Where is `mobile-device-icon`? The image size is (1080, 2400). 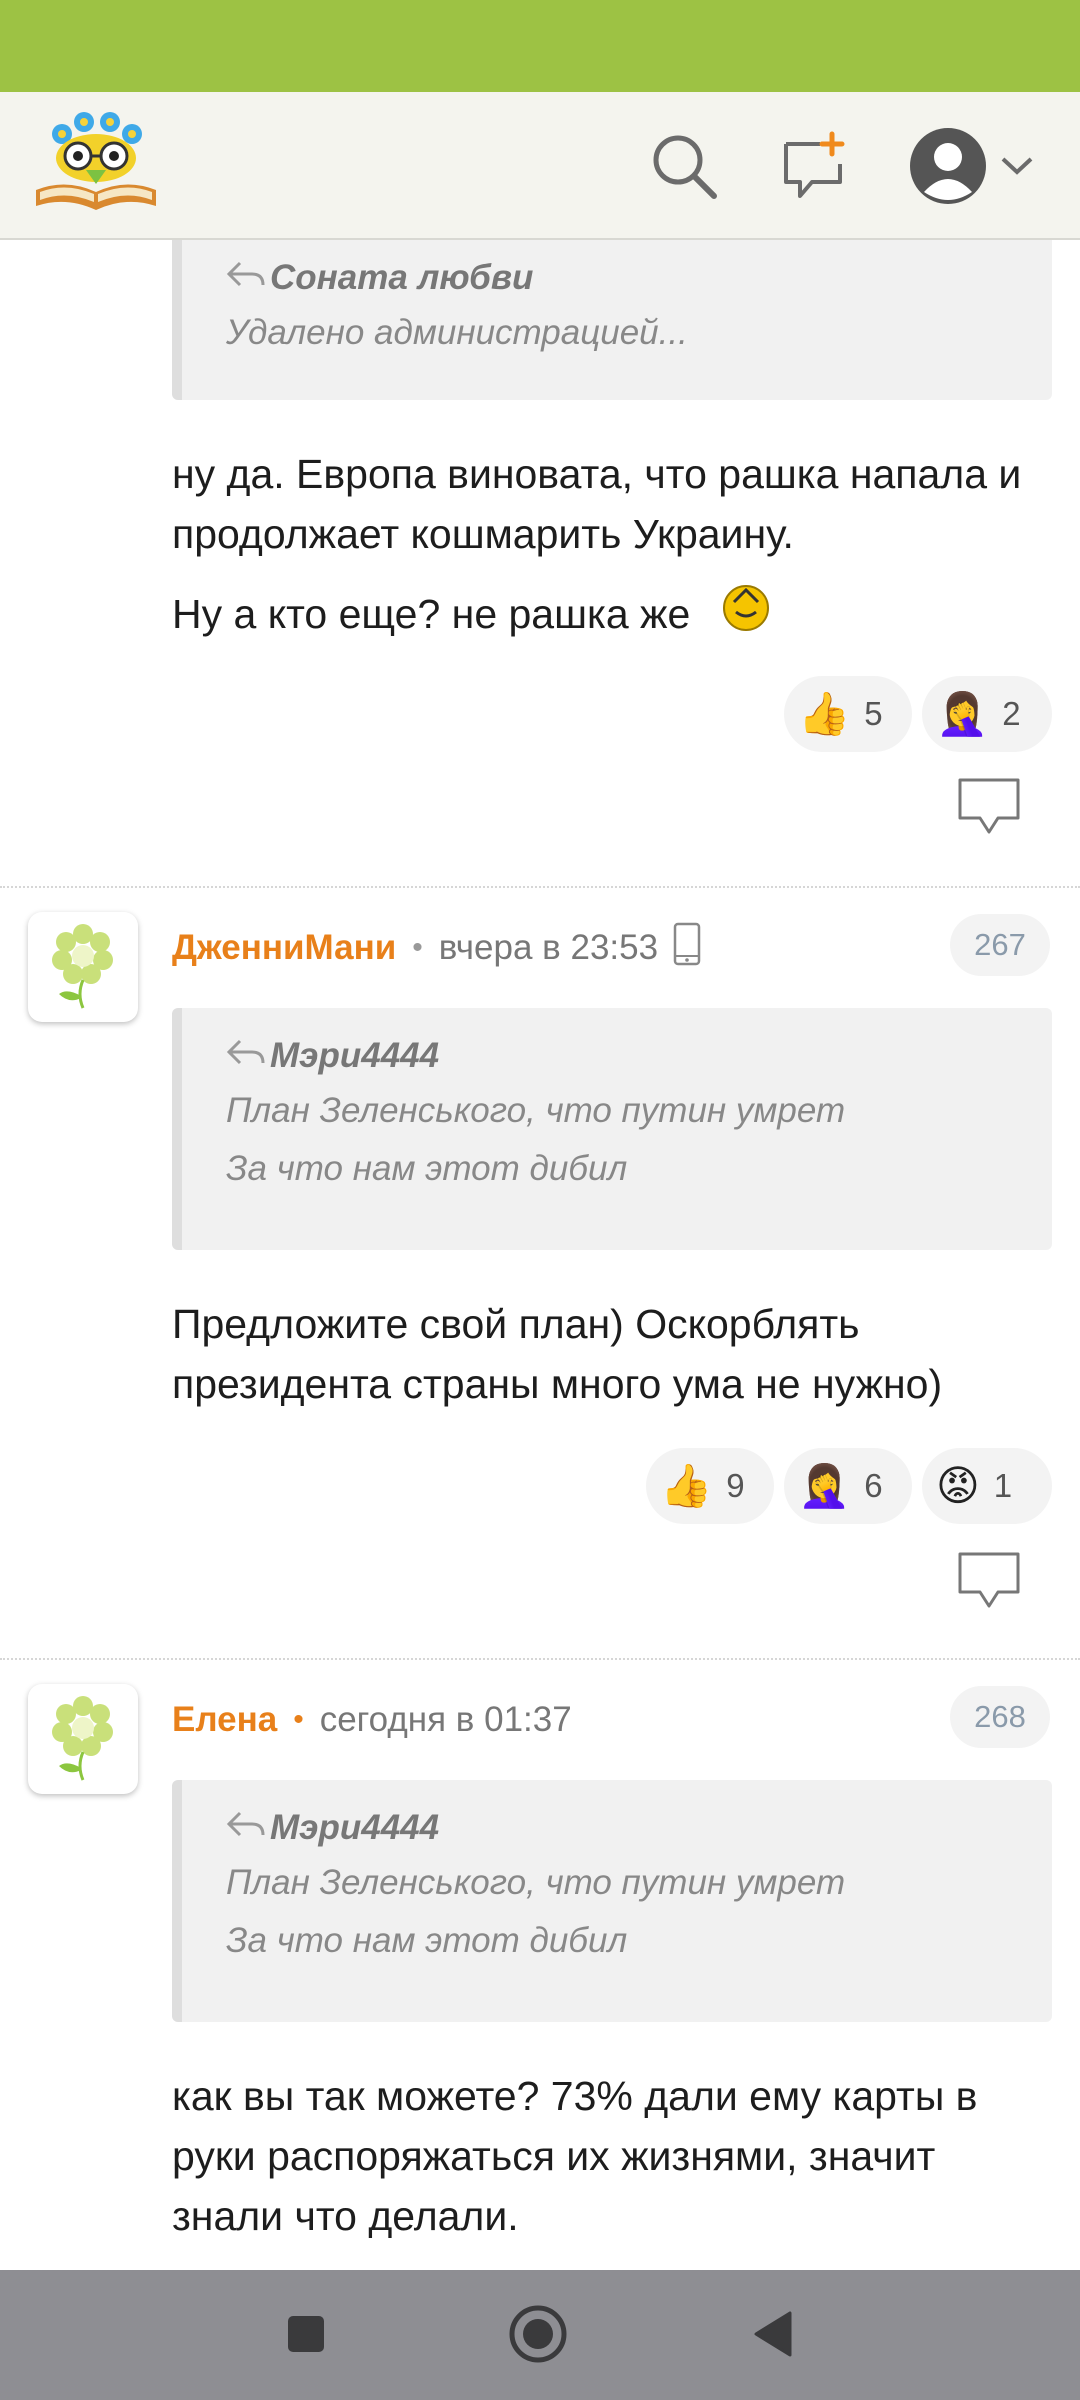 mobile-device-icon is located at coordinates (687, 948).